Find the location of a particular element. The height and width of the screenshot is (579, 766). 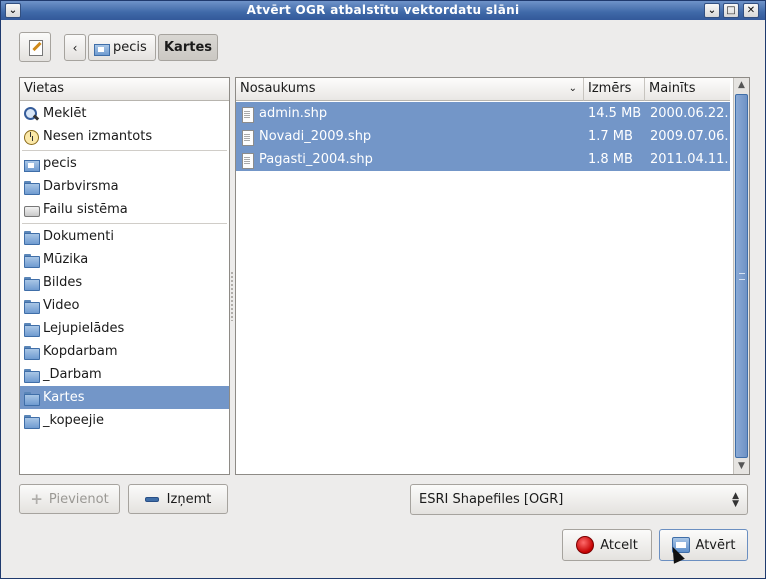

desktop-folder-icon is located at coordinates (31, 187).